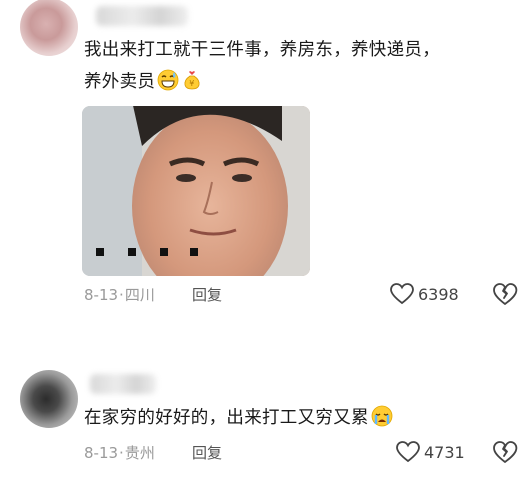 Image resolution: width=524 pixels, height=486 pixels. Describe the element at coordinates (119, 295) in the screenshot. I see `comment-meta: 8-13·四川` at that location.